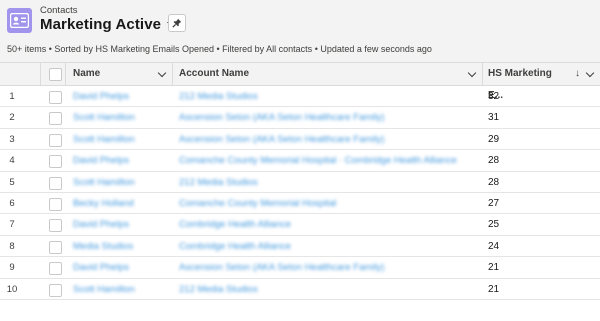  What do you see at coordinates (494, 246) in the screenshot?
I see `emails-opened-value: 24` at bounding box center [494, 246].